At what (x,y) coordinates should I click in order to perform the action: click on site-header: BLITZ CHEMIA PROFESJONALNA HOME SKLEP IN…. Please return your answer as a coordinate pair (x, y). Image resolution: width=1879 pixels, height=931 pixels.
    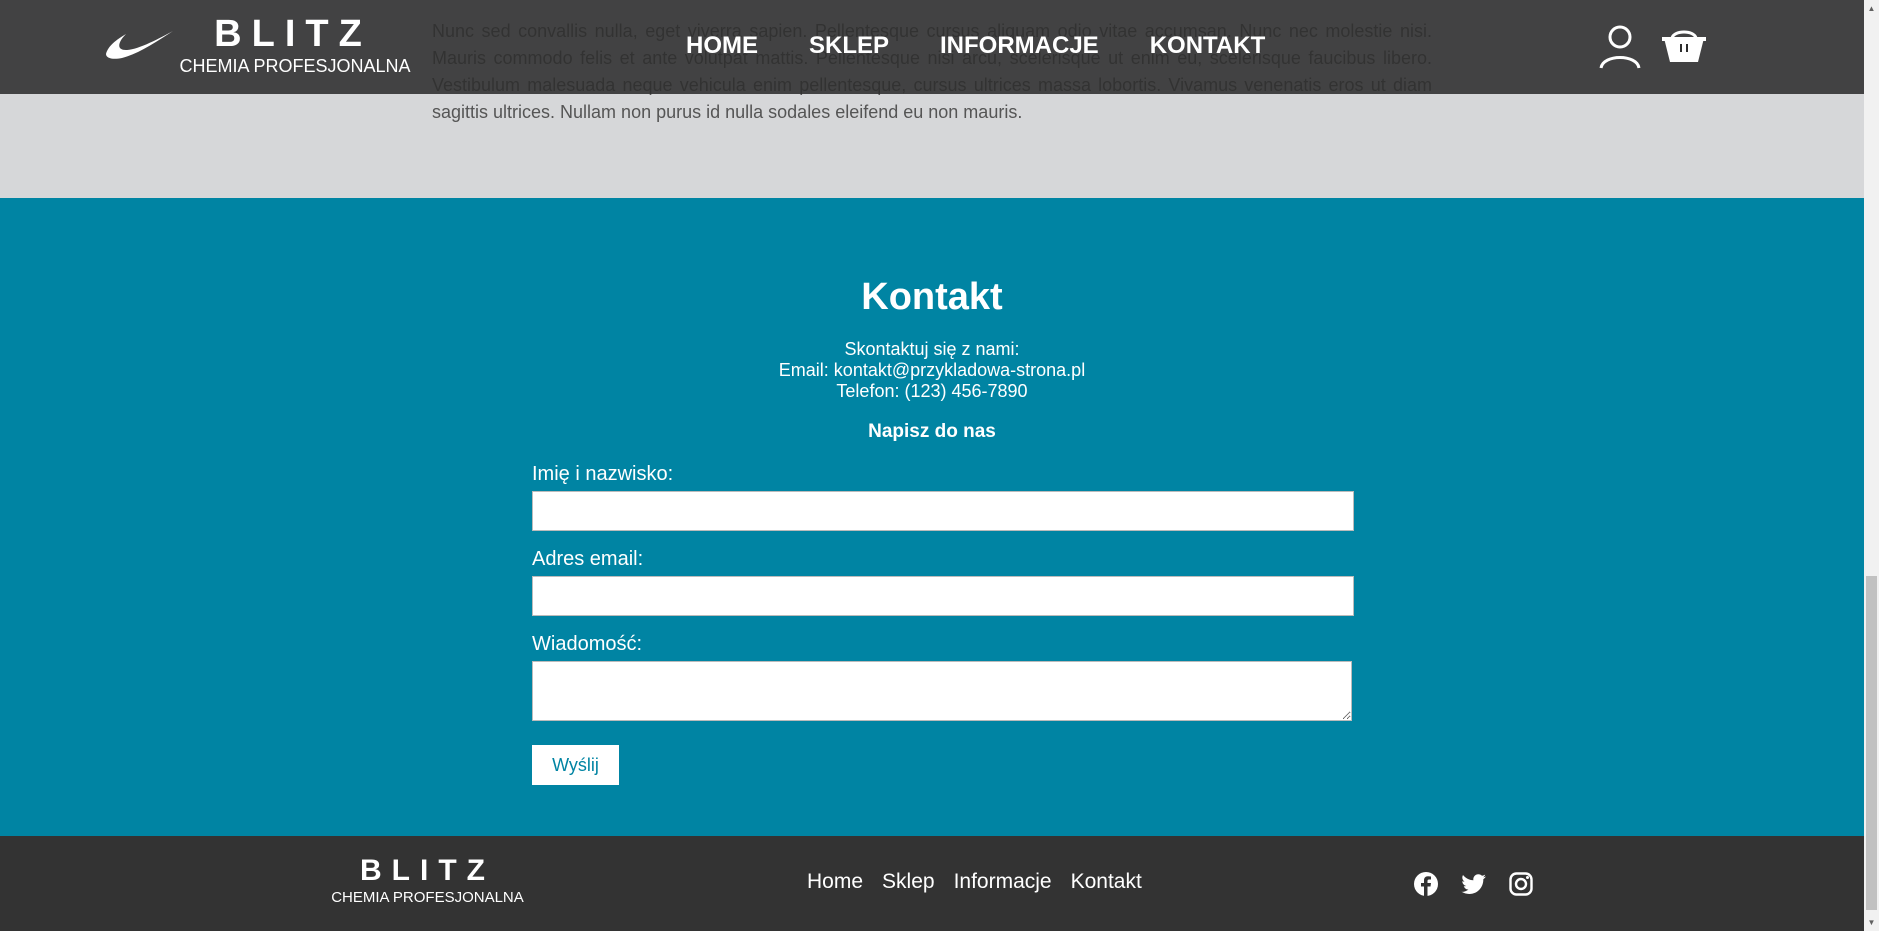
    Looking at the image, I should click on (932, 47).